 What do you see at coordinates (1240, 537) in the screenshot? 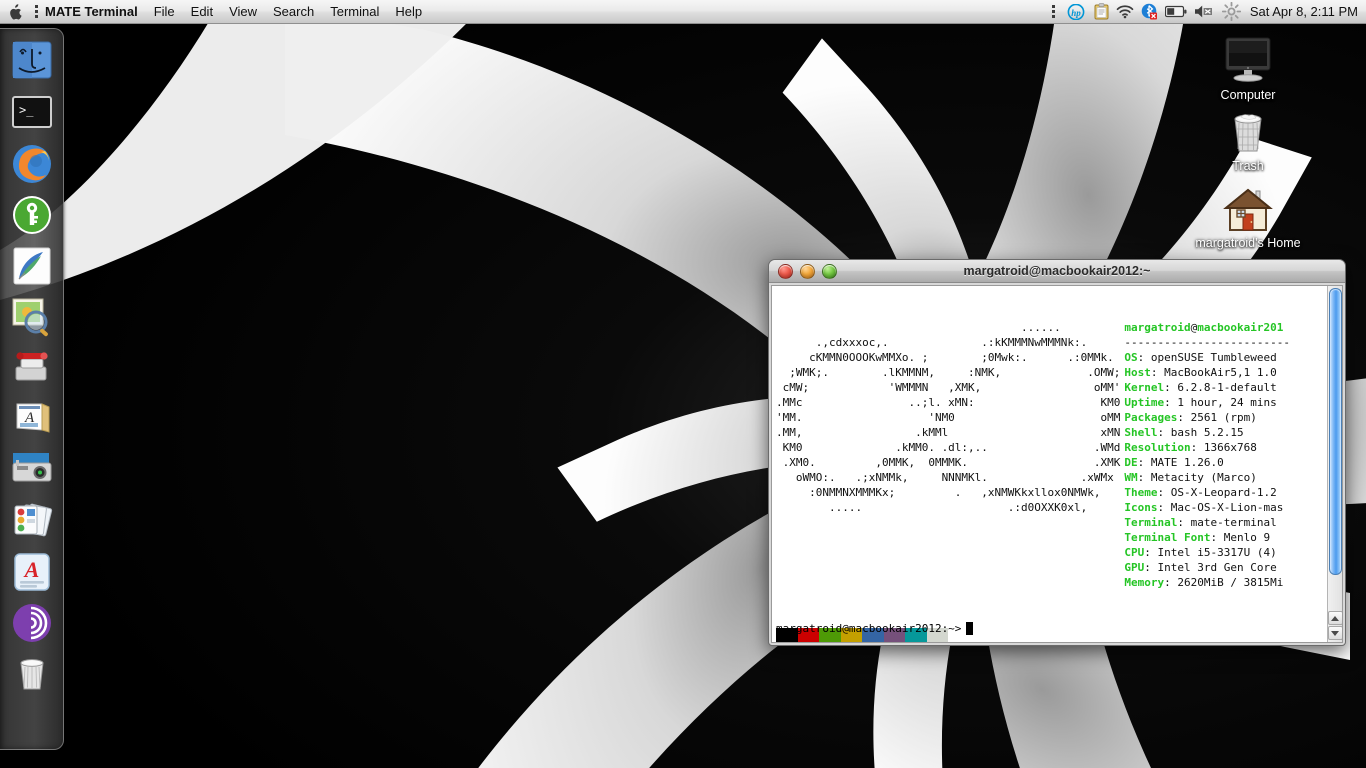
I see `neofetch-value: : Menlo 9` at bounding box center [1240, 537].